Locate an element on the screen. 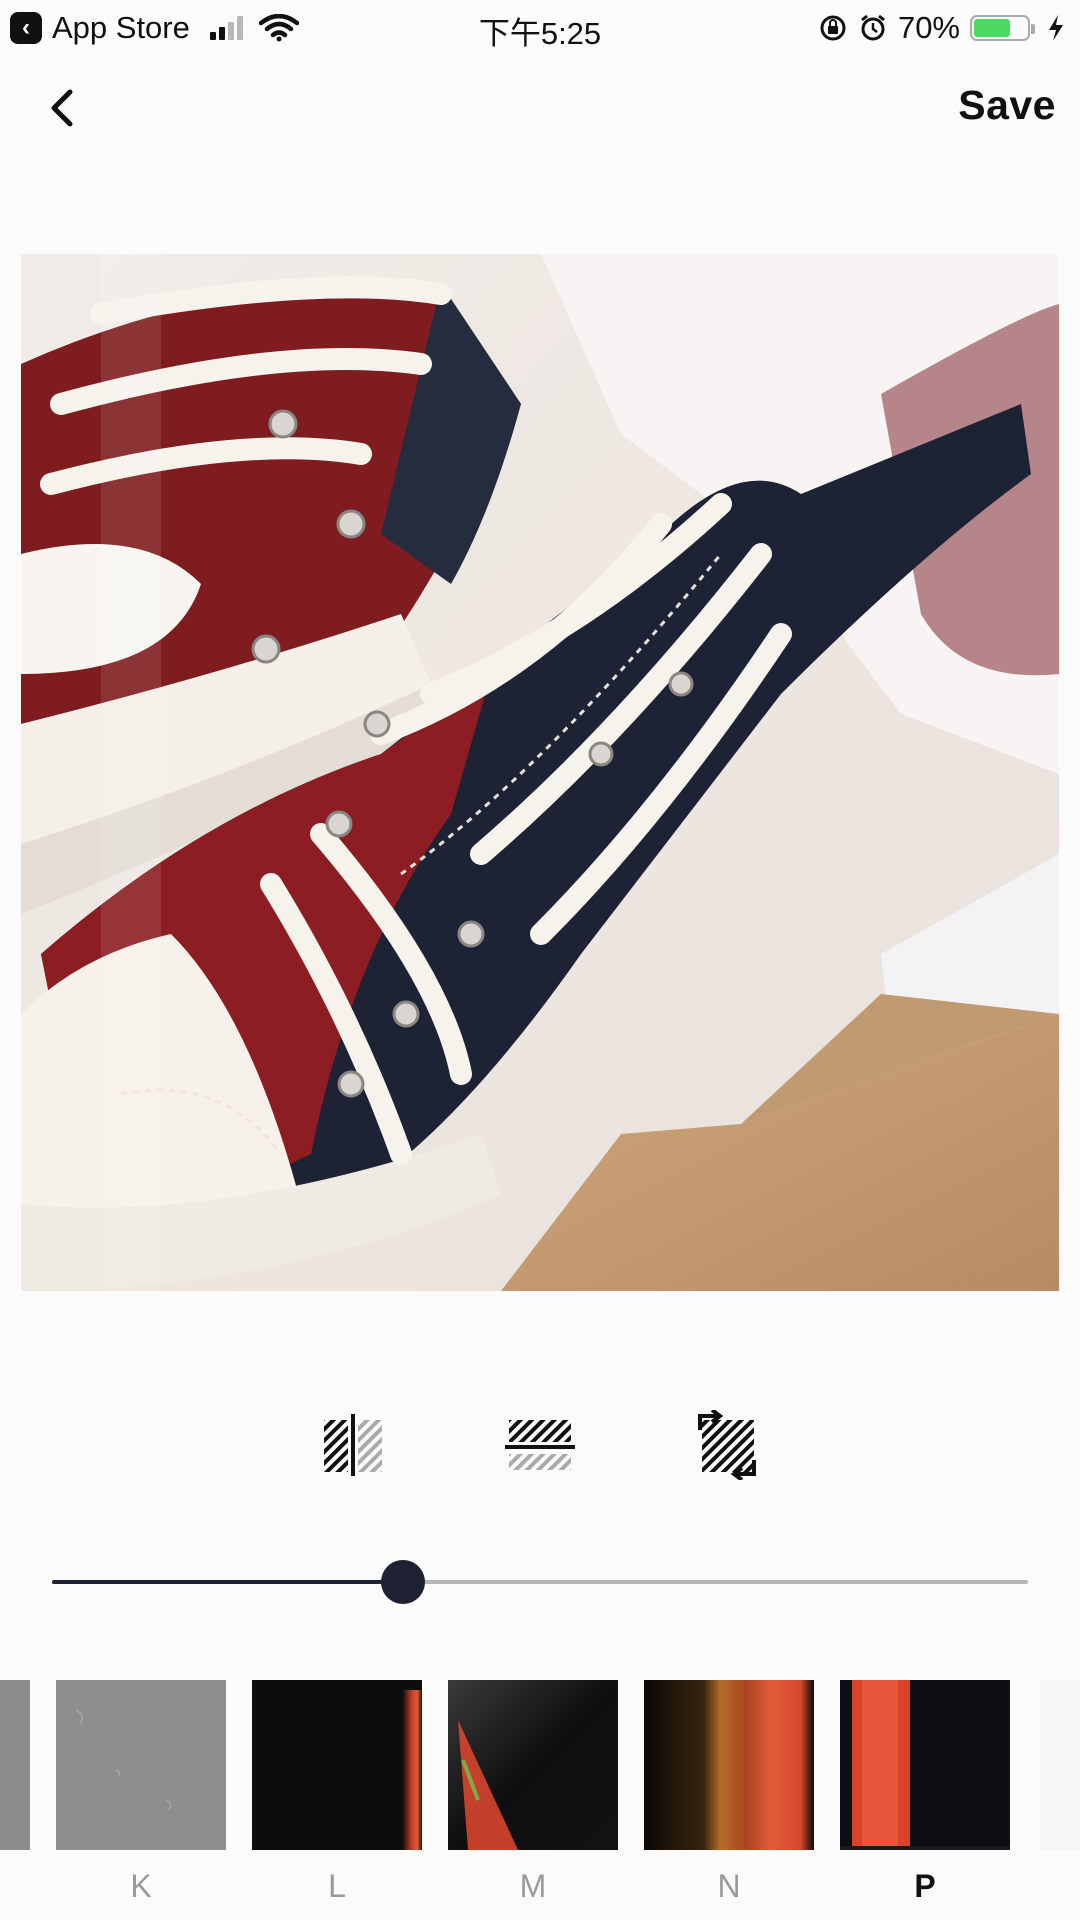 This screenshot has width=1080, height=1920. battery-percent: 70% is located at coordinates (928, 27).